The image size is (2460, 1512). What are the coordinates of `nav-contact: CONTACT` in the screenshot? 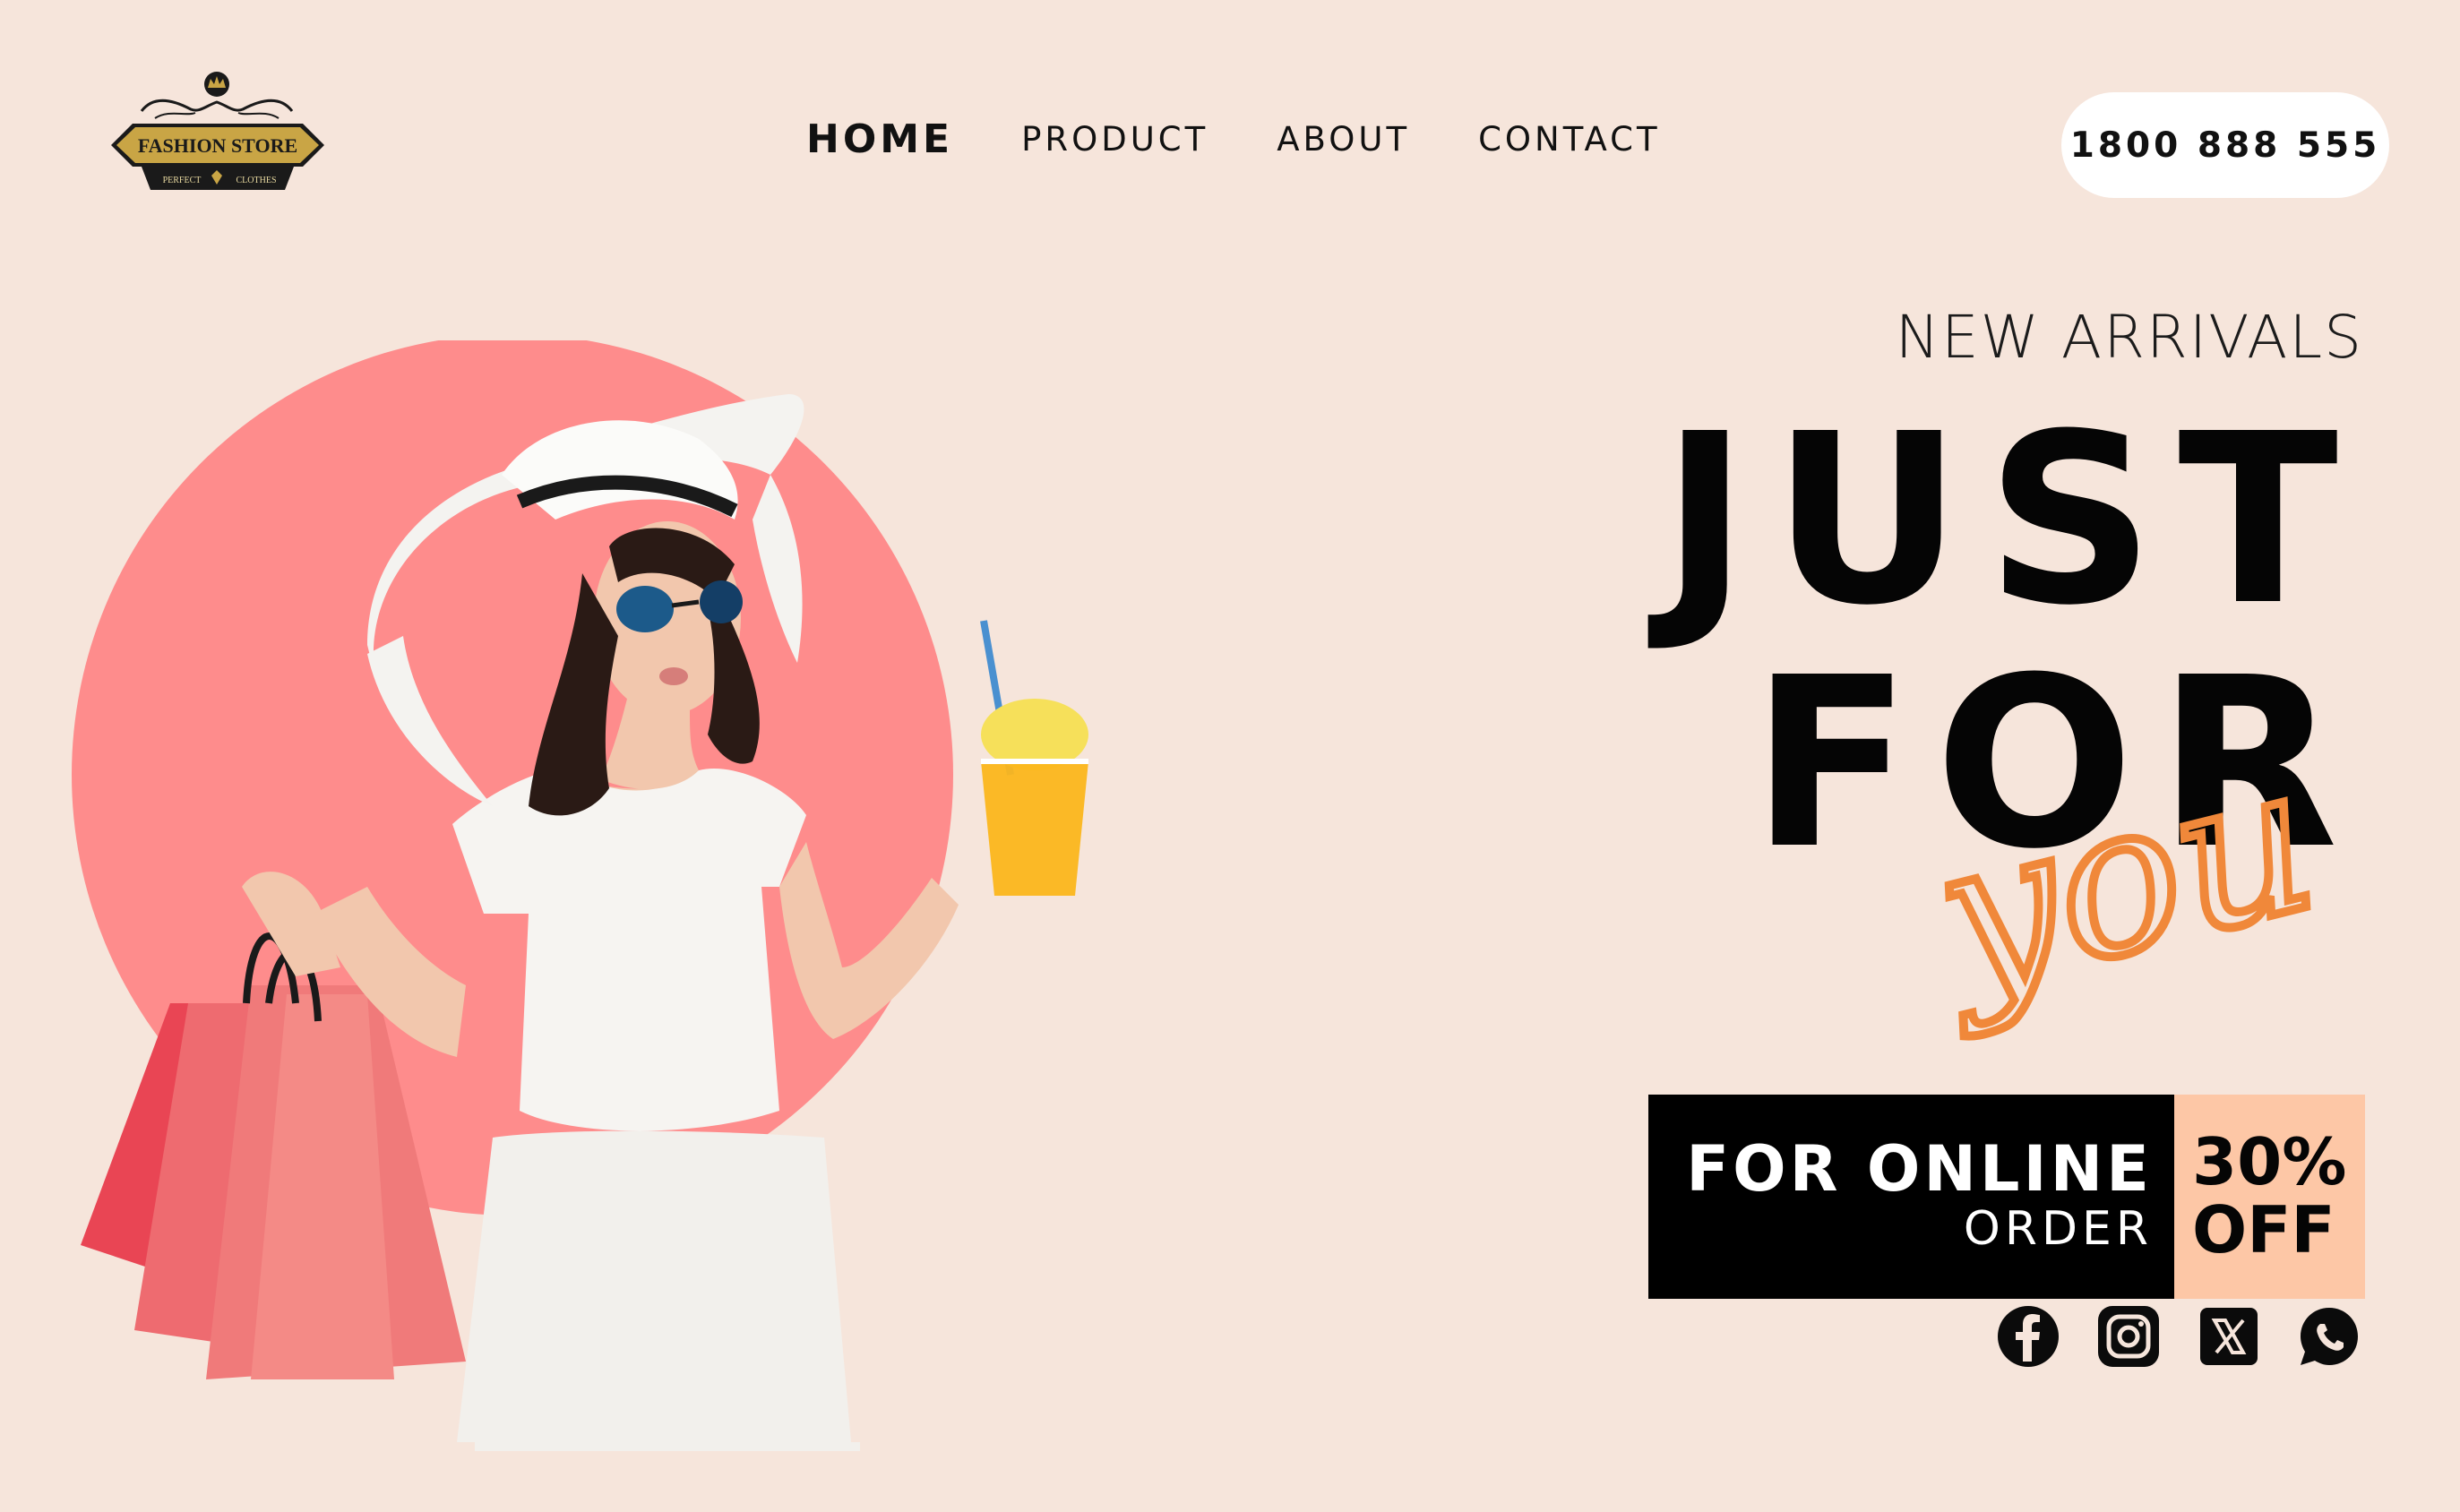 It's located at (1569, 139).